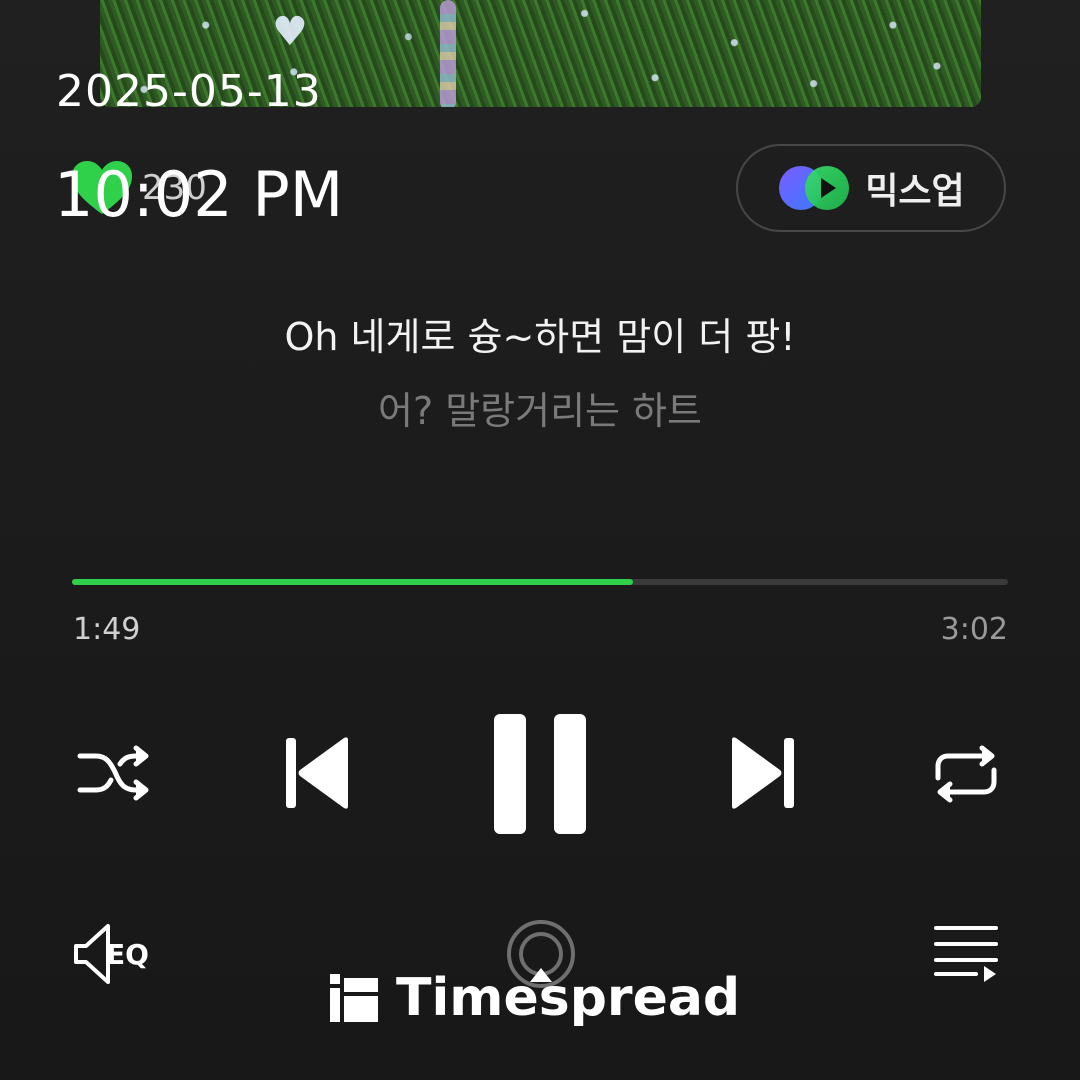 The height and width of the screenshot is (1080, 1080). What do you see at coordinates (290, 32) in the screenshot?
I see `album-heart-graphic: ♥` at bounding box center [290, 32].